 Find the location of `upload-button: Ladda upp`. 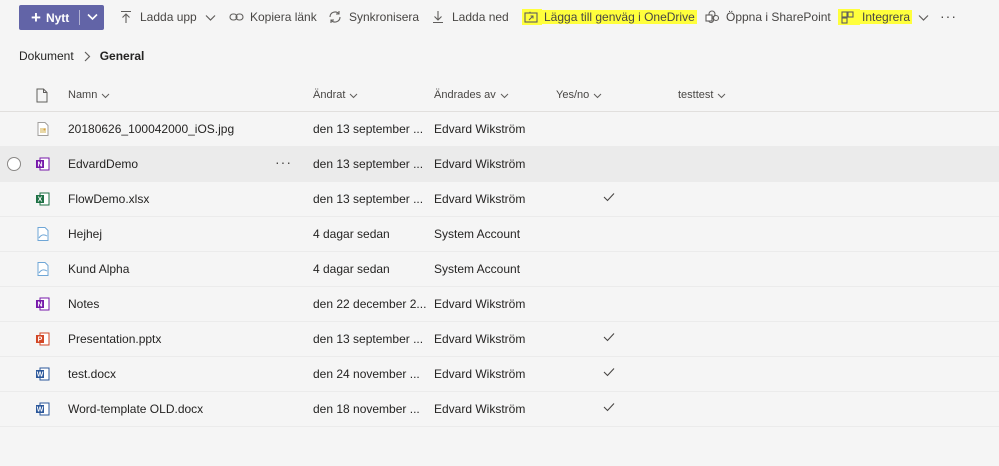

upload-button: Ladda upp is located at coordinates (167, 17).